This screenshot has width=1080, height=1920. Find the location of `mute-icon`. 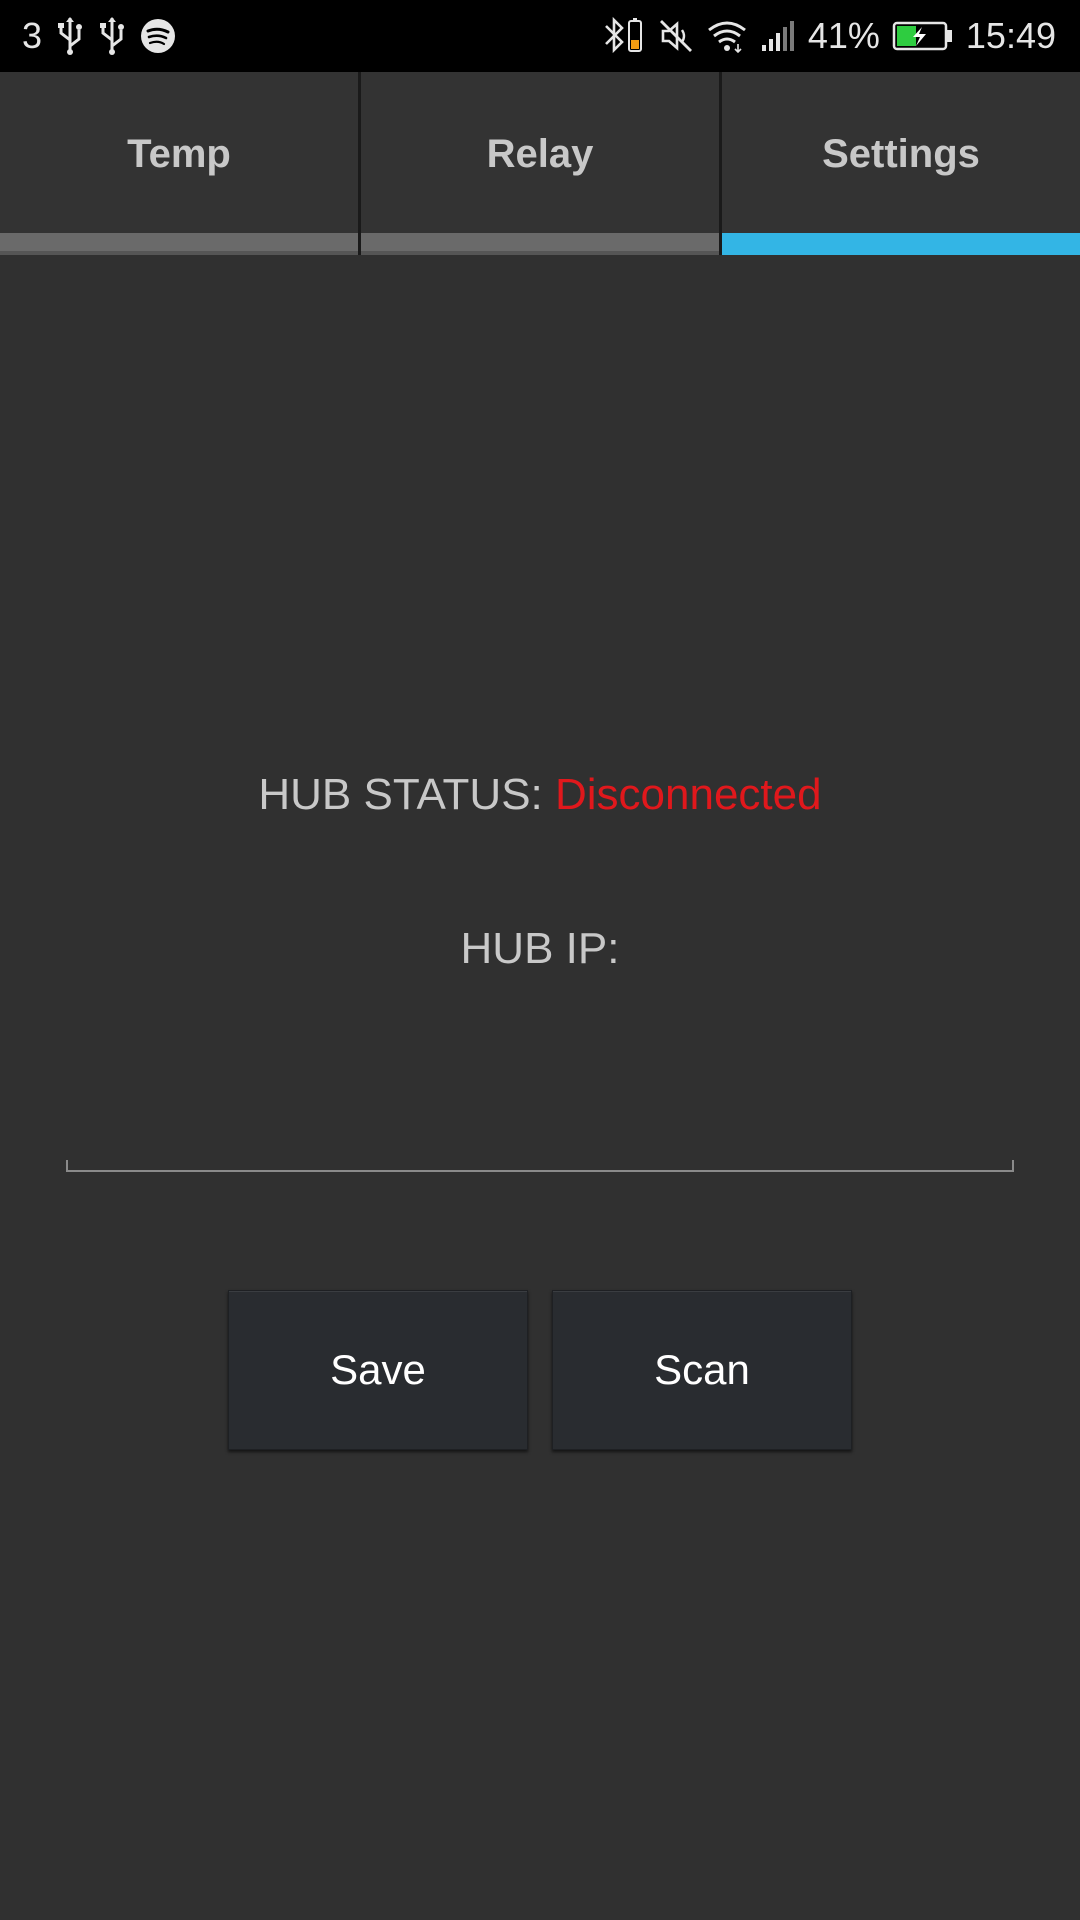

mute-icon is located at coordinates (676, 36).